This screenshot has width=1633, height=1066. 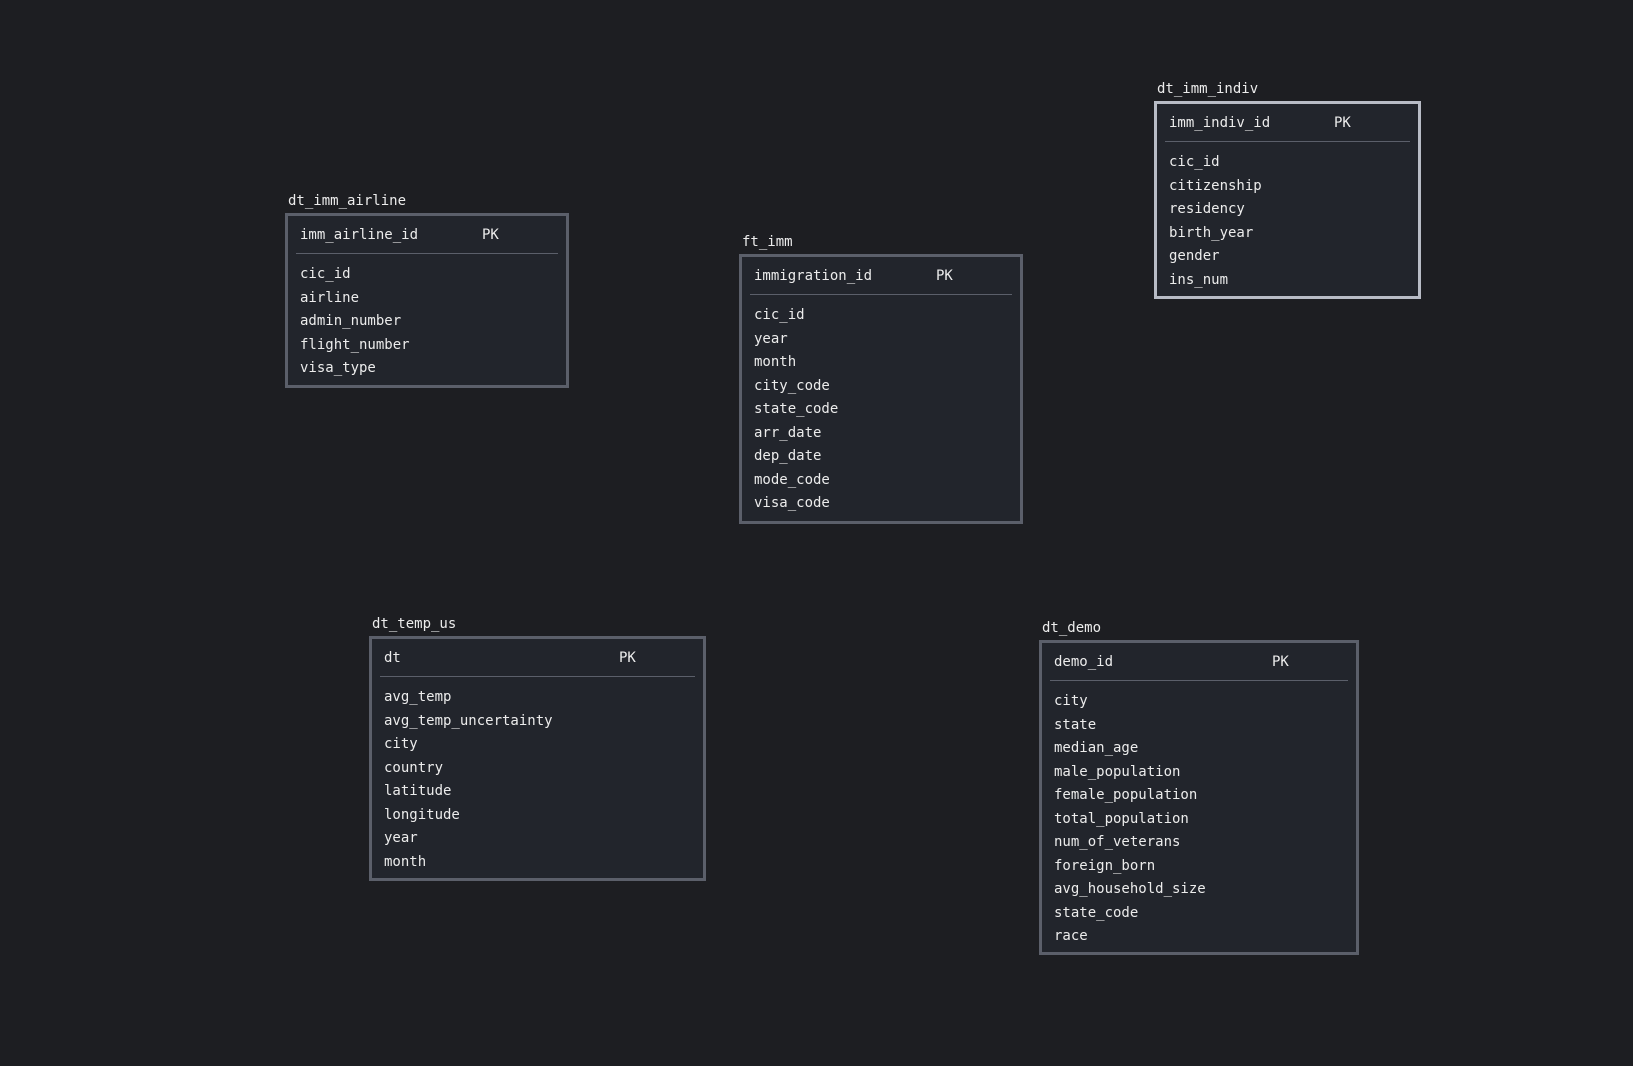 What do you see at coordinates (796, 482) in the screenshot?
I see `field-row: mode_code` at bounding box center [796, 482].